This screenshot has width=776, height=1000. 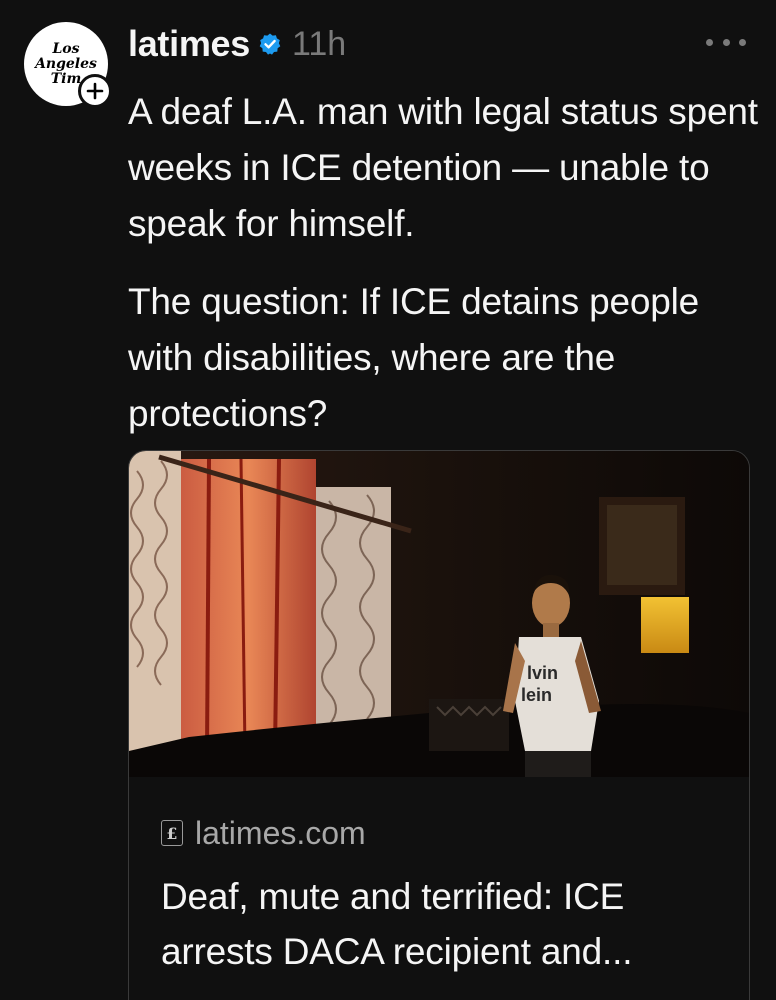 I want to click on link-domain-row: £ latimes.com, so click(x=263, y=833).